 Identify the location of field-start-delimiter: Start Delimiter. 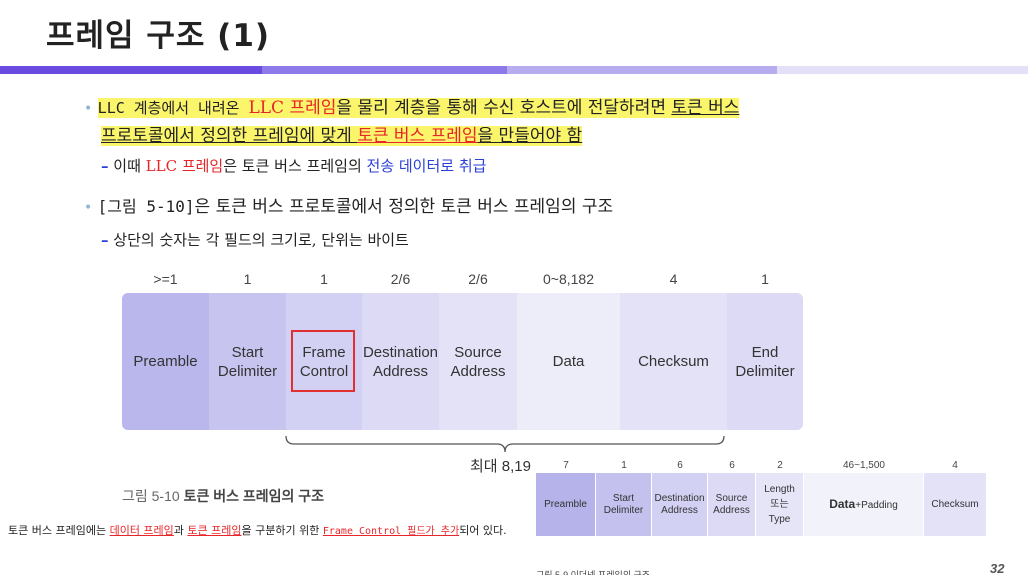
(247, 361).